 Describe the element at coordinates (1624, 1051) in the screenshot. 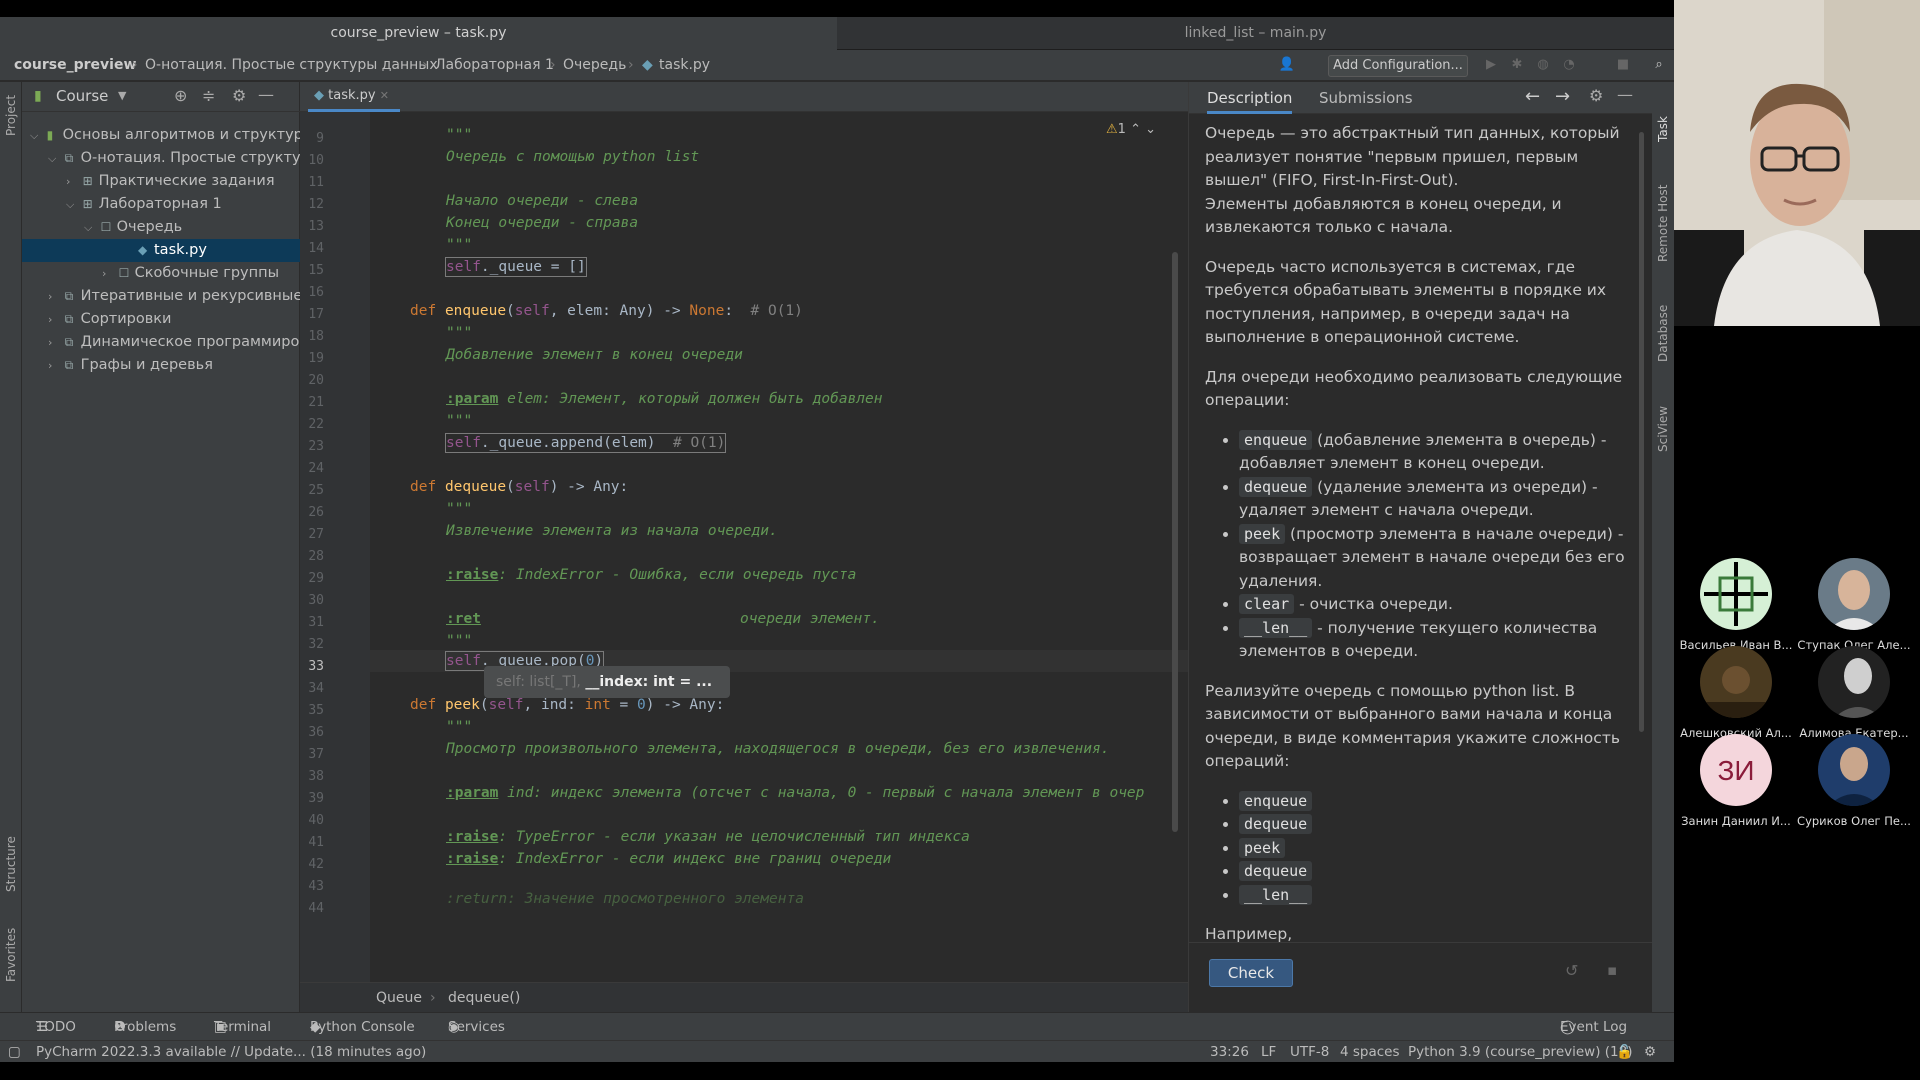

I see `lock-icon: 🔓` at that location.